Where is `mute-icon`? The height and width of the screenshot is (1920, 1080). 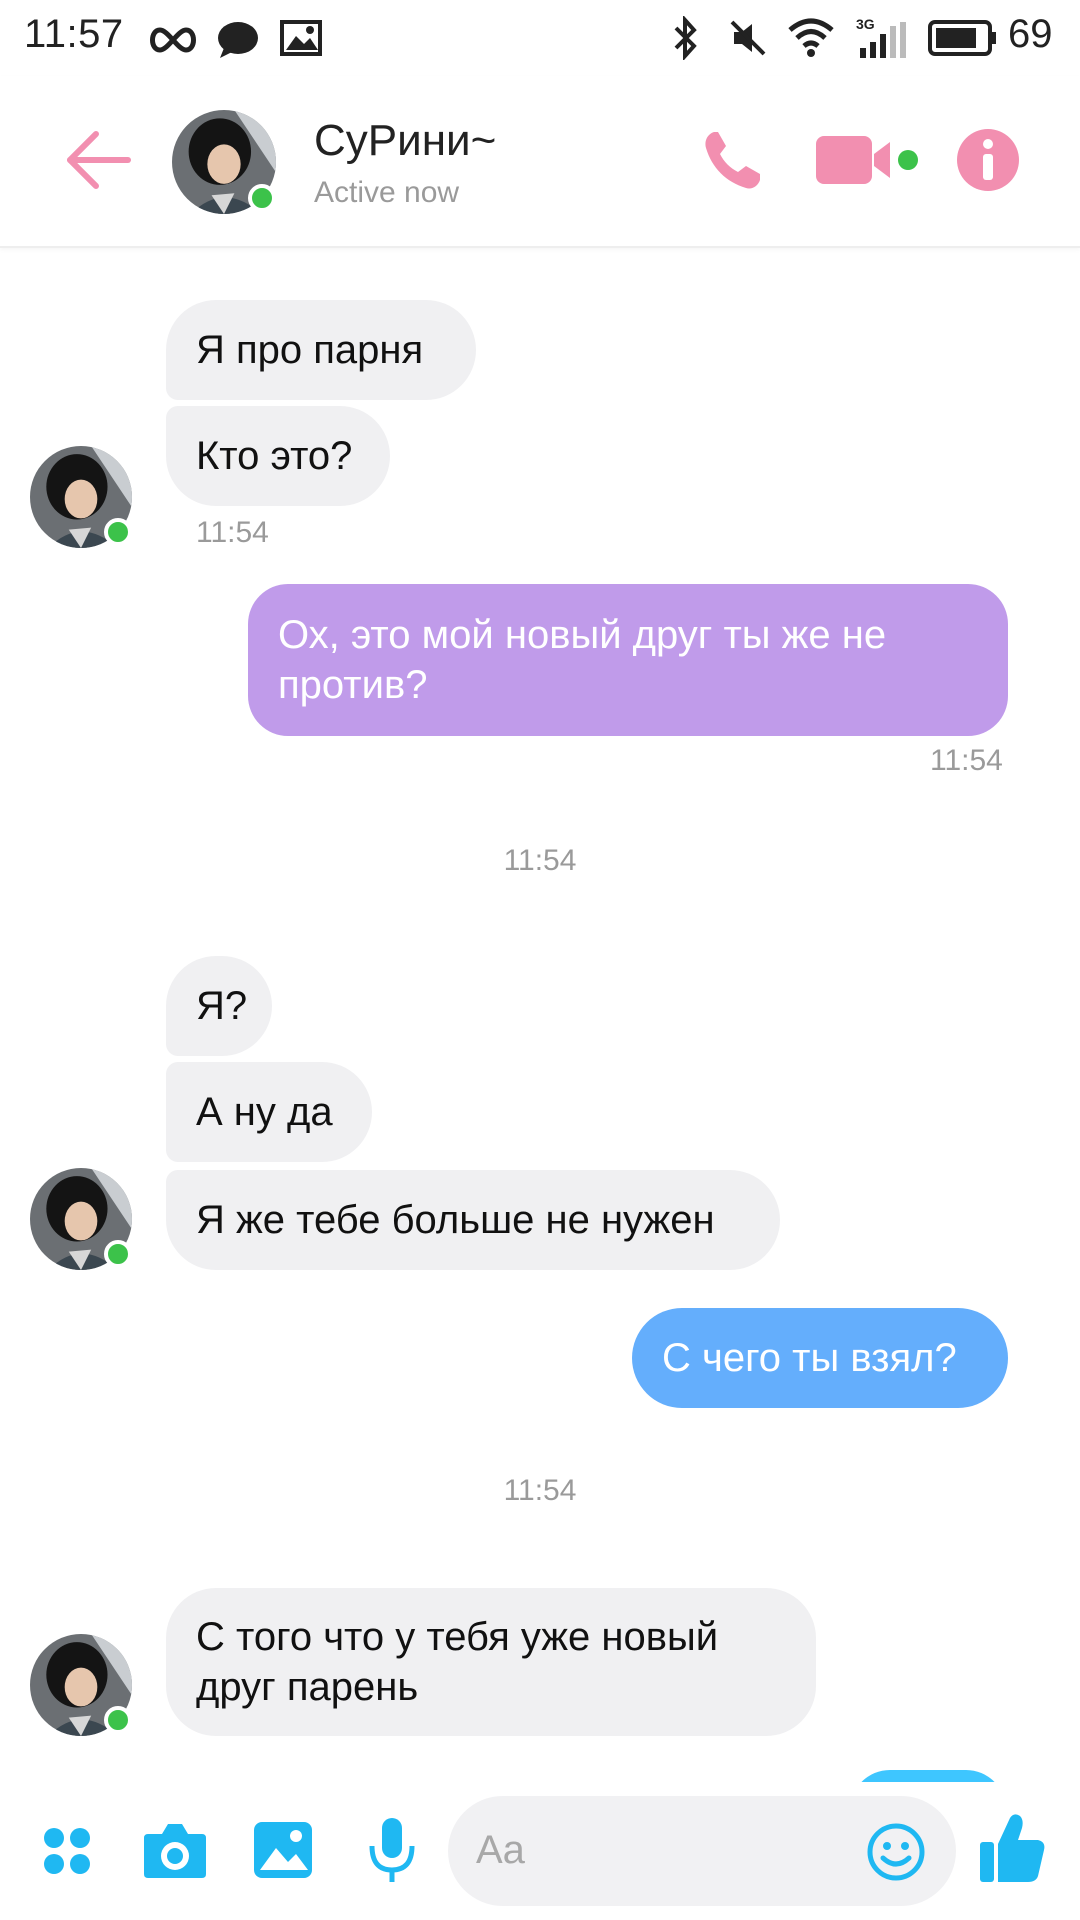
mute-icon is located at coordinates (748, 38).